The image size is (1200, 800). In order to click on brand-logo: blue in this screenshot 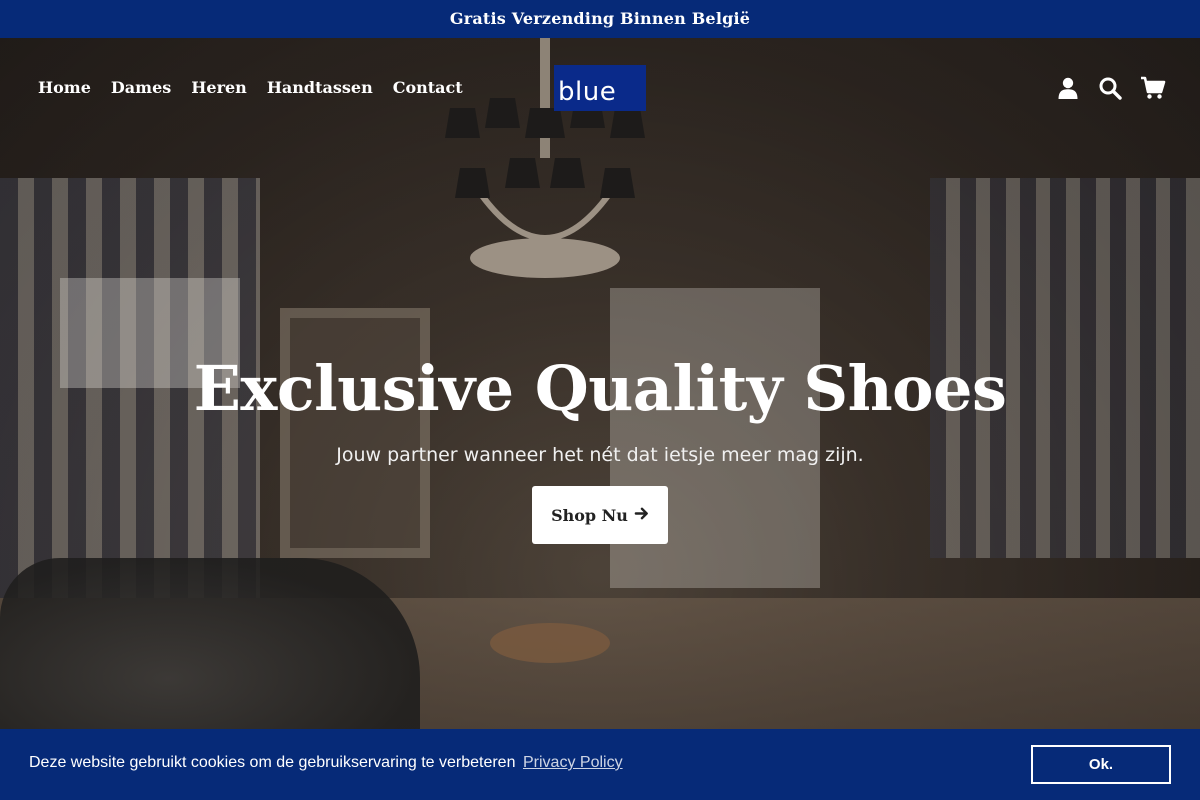, I will do `click(600, 88)`.